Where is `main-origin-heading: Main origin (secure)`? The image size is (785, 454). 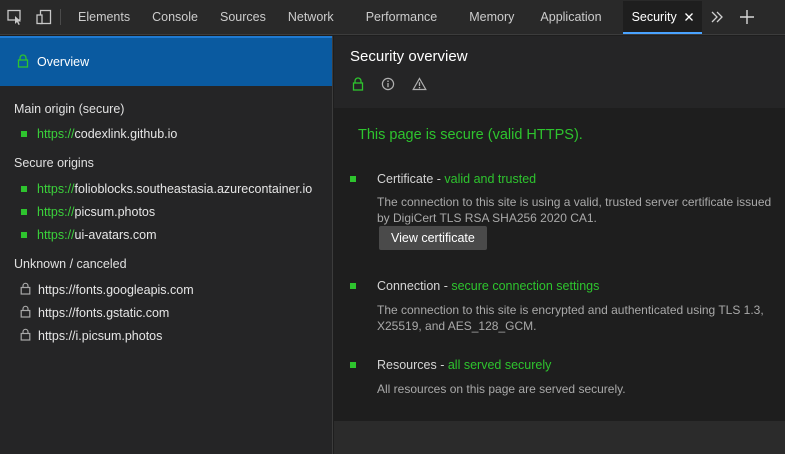 main-origin-heading: Main origin (secure) is located at coordinates (69, 109).